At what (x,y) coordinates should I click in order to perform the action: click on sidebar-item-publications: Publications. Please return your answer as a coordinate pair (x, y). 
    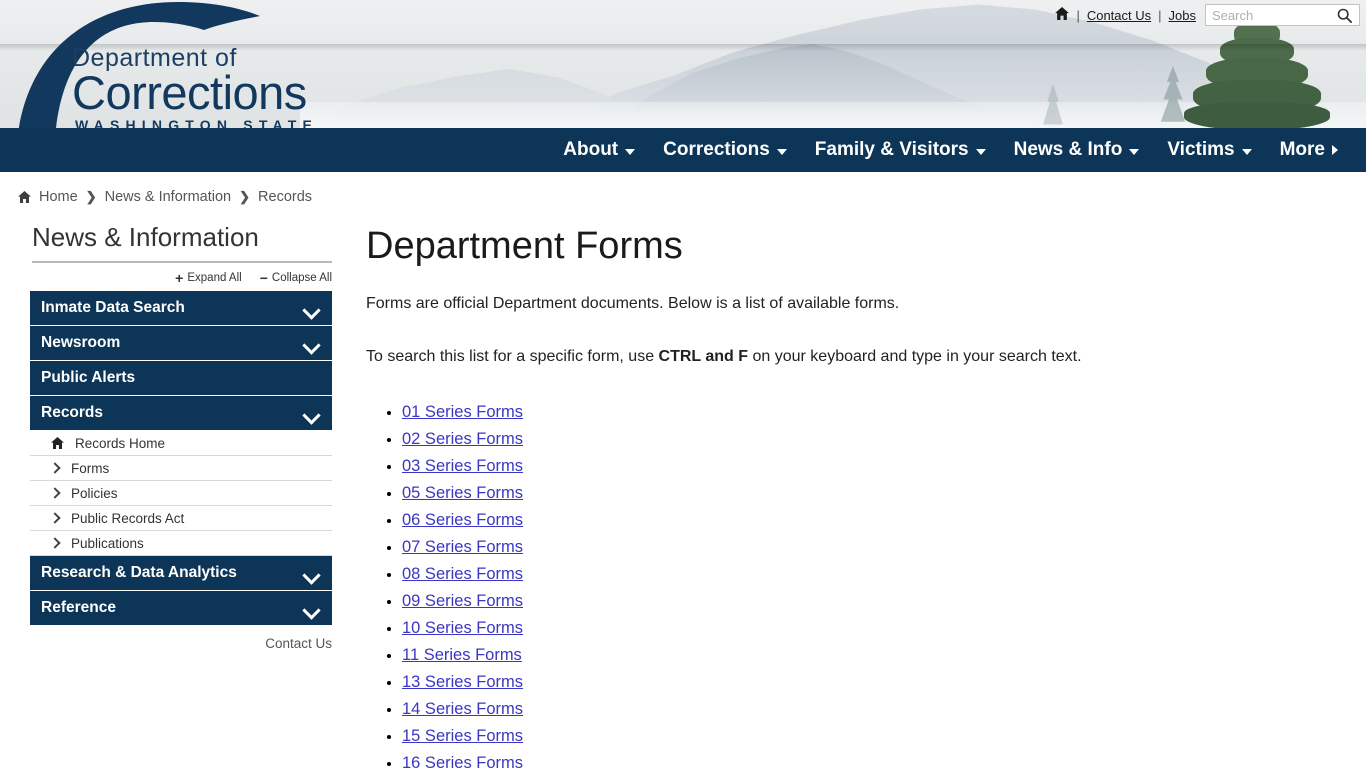
    Looking at the image, I should click on (181, 543).